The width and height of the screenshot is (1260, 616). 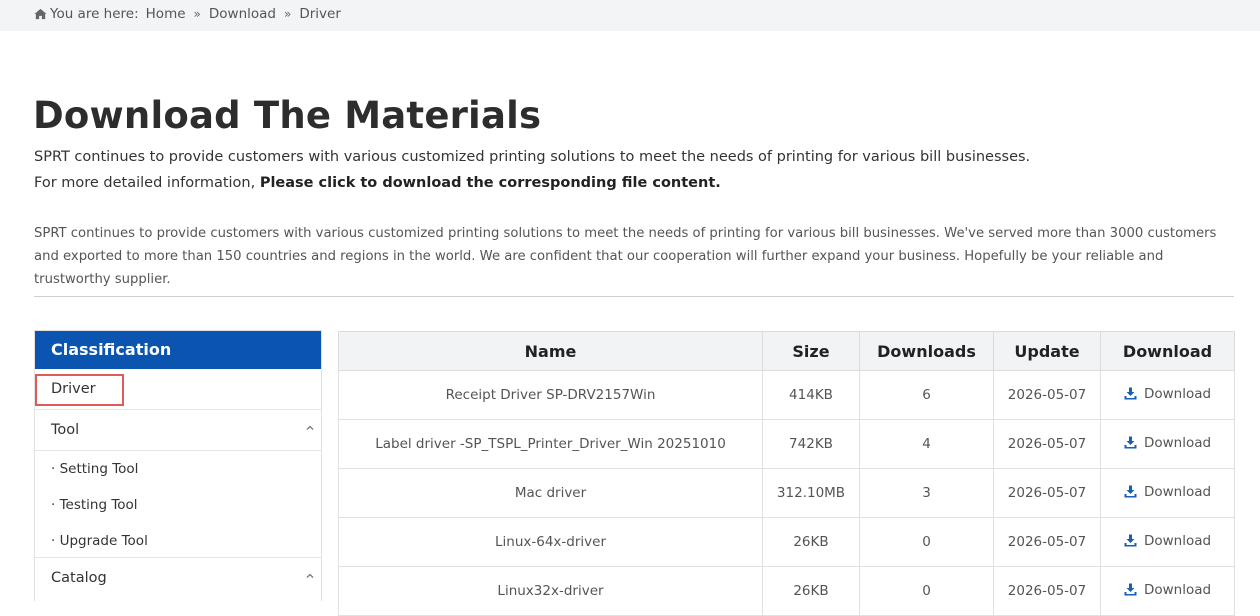 I want to click on page-title: Download The Materials, so click(x=287, y=115).